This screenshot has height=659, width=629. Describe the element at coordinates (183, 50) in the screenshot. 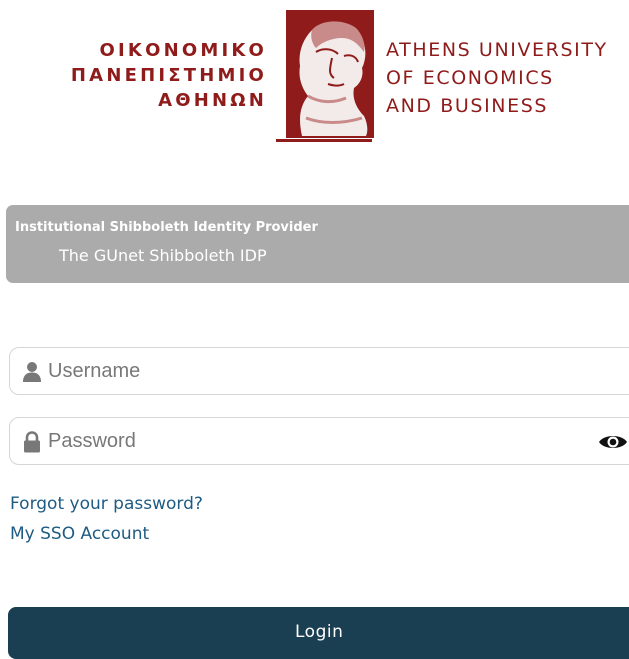

I see `logo-greek-line-1: ΟΙΚΟΝΟΜΙΚΟ` at that location.